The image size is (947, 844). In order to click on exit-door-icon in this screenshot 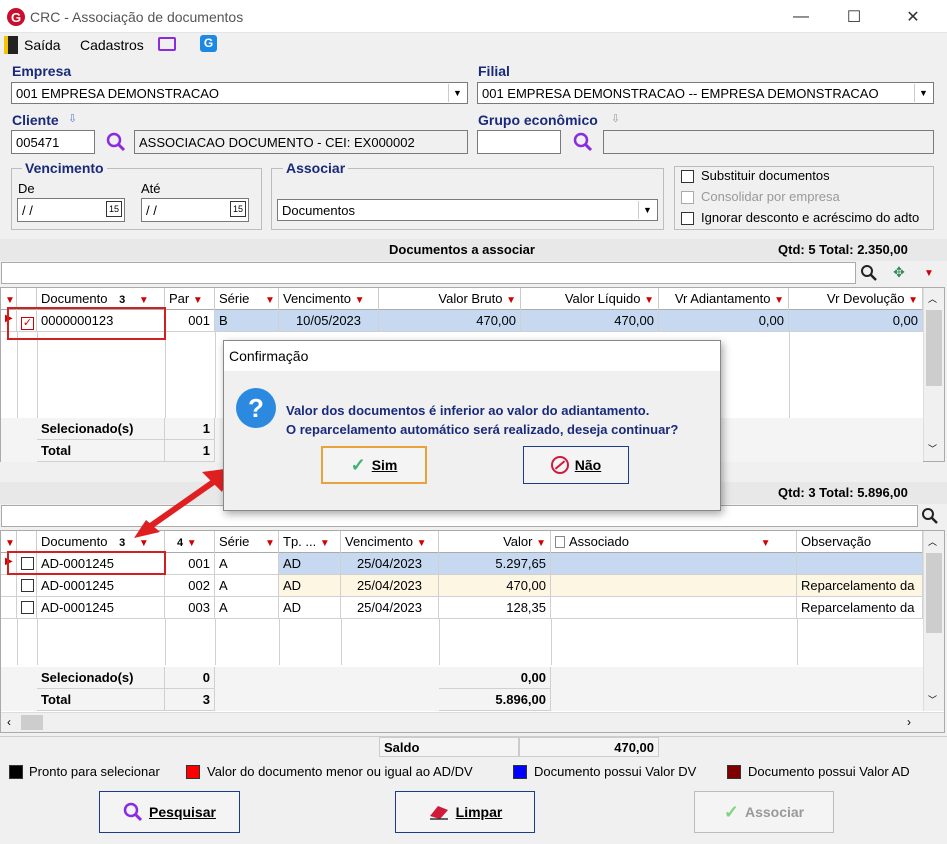, I will do `click(11, 45)`.